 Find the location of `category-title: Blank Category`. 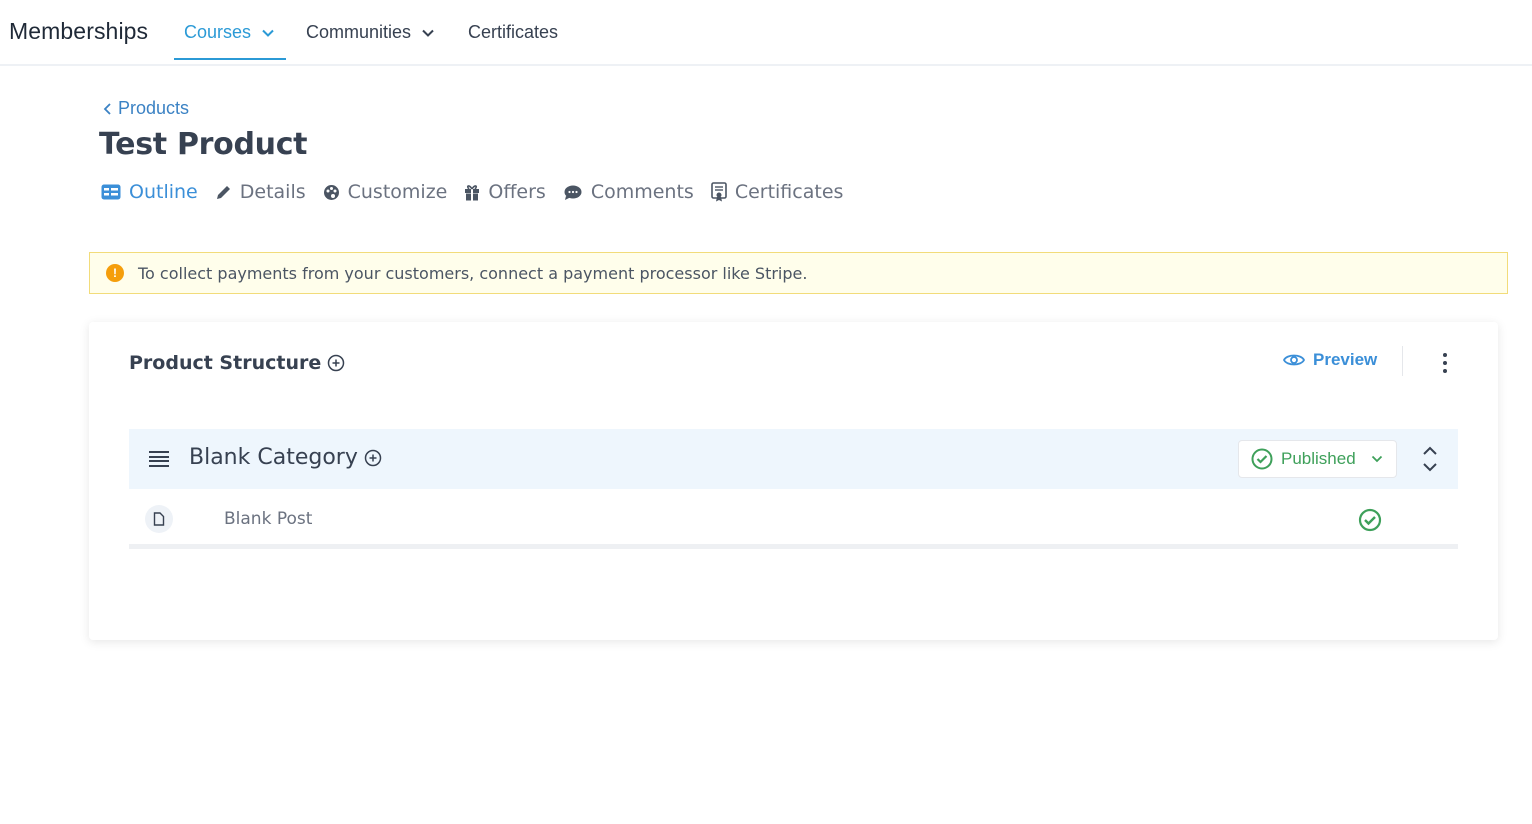

category-title: Blank Category is located at coordinates (273, 457).